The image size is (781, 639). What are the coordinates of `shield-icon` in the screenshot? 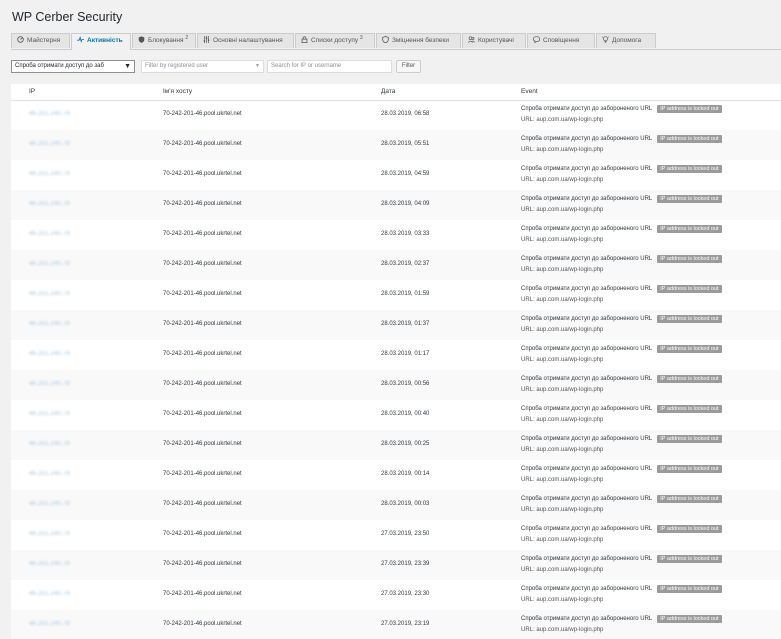 It's located at (141, 39).